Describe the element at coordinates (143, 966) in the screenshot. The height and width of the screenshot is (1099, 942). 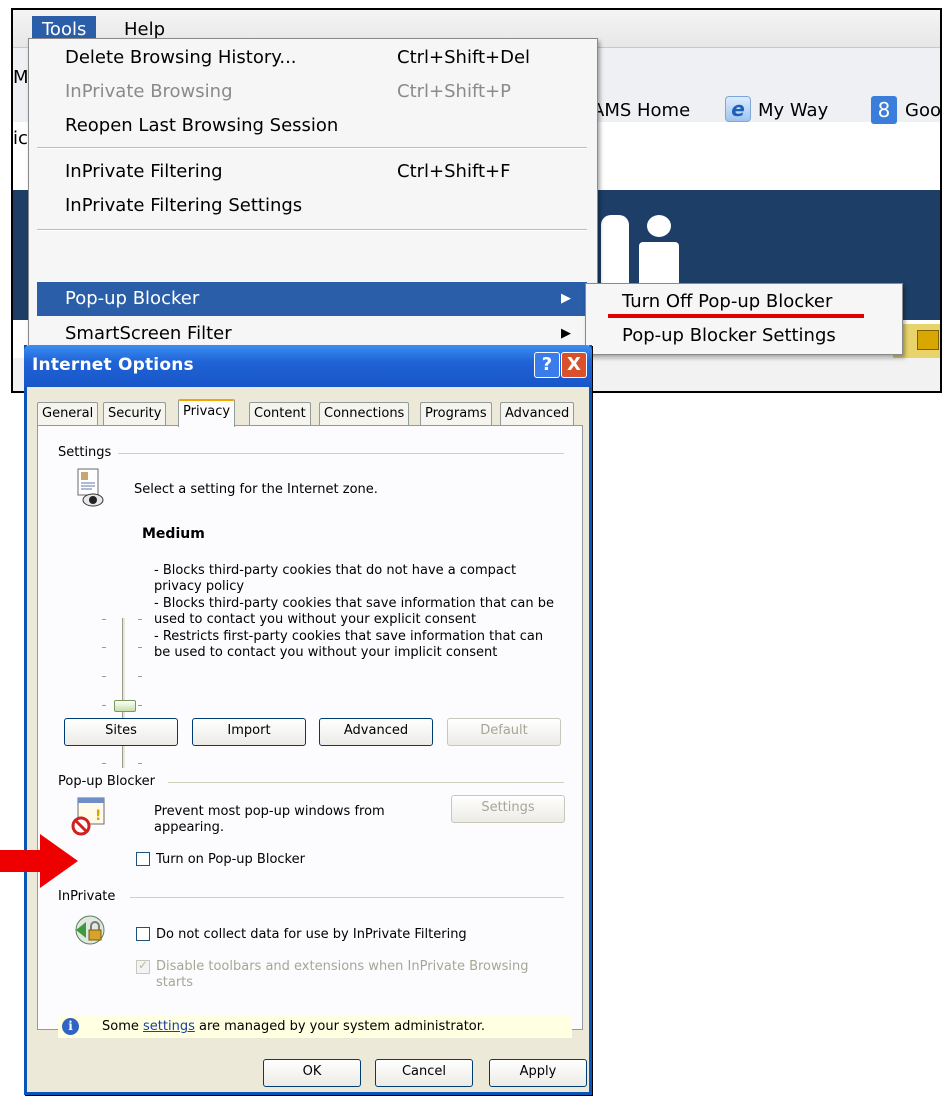
I see `disable-toolbars-checkbox` at that location.